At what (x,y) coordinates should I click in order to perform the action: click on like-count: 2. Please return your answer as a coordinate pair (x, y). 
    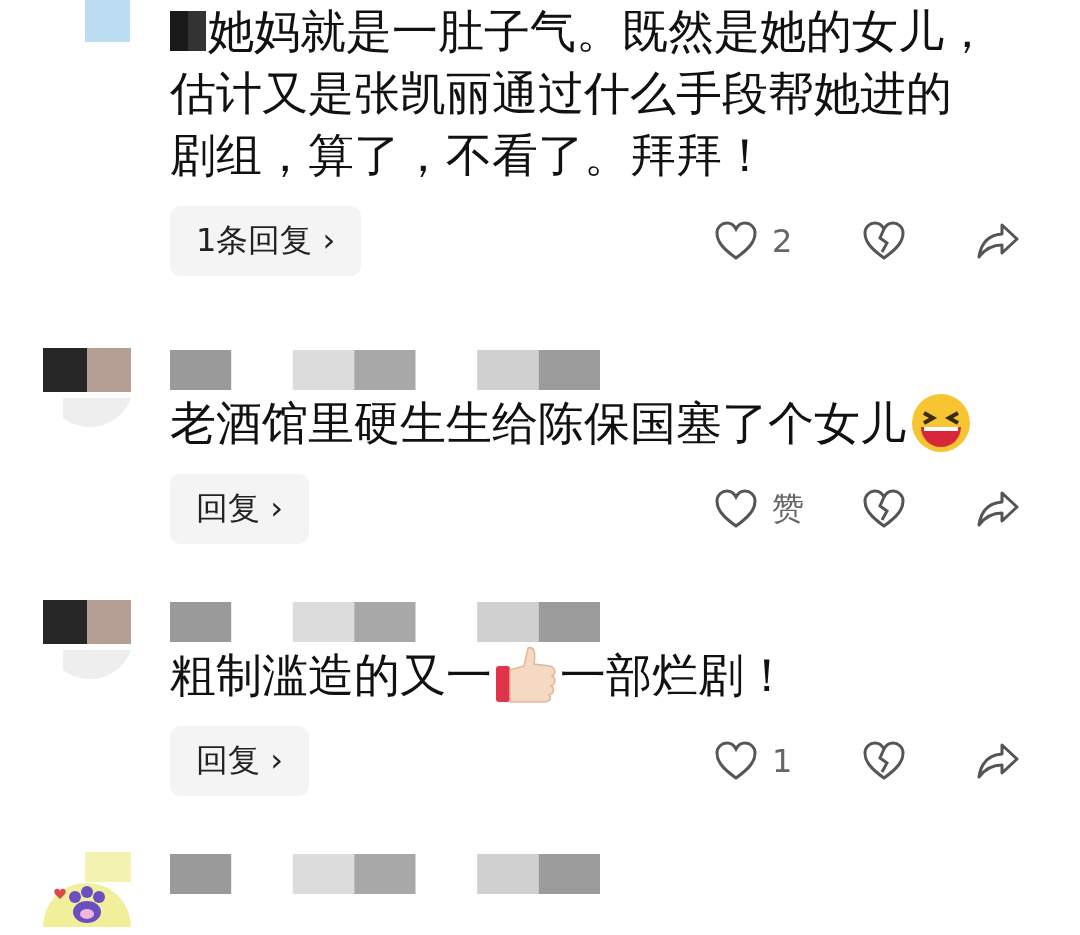
    Looking at the image, I should click on (782, 241).